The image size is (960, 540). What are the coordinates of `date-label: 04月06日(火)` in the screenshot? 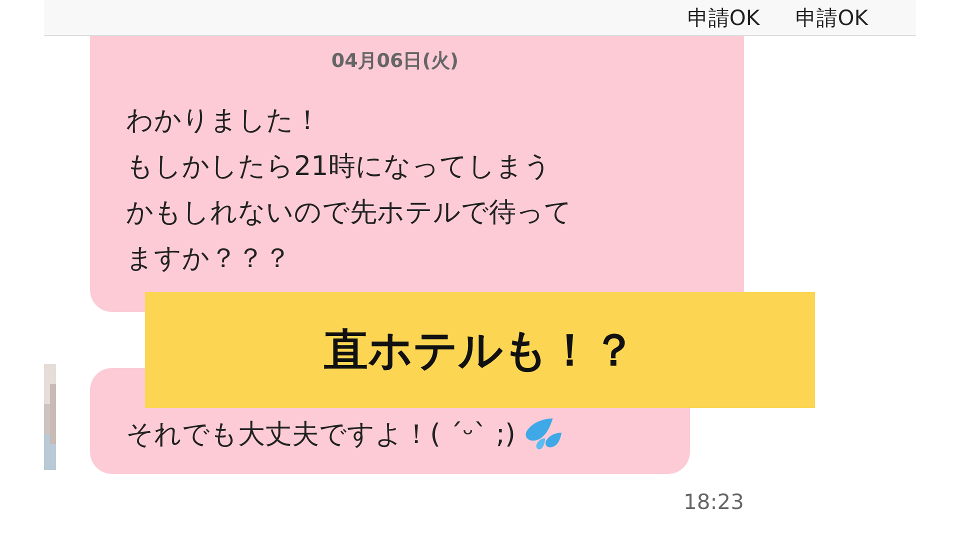 It's located at (395, 61).